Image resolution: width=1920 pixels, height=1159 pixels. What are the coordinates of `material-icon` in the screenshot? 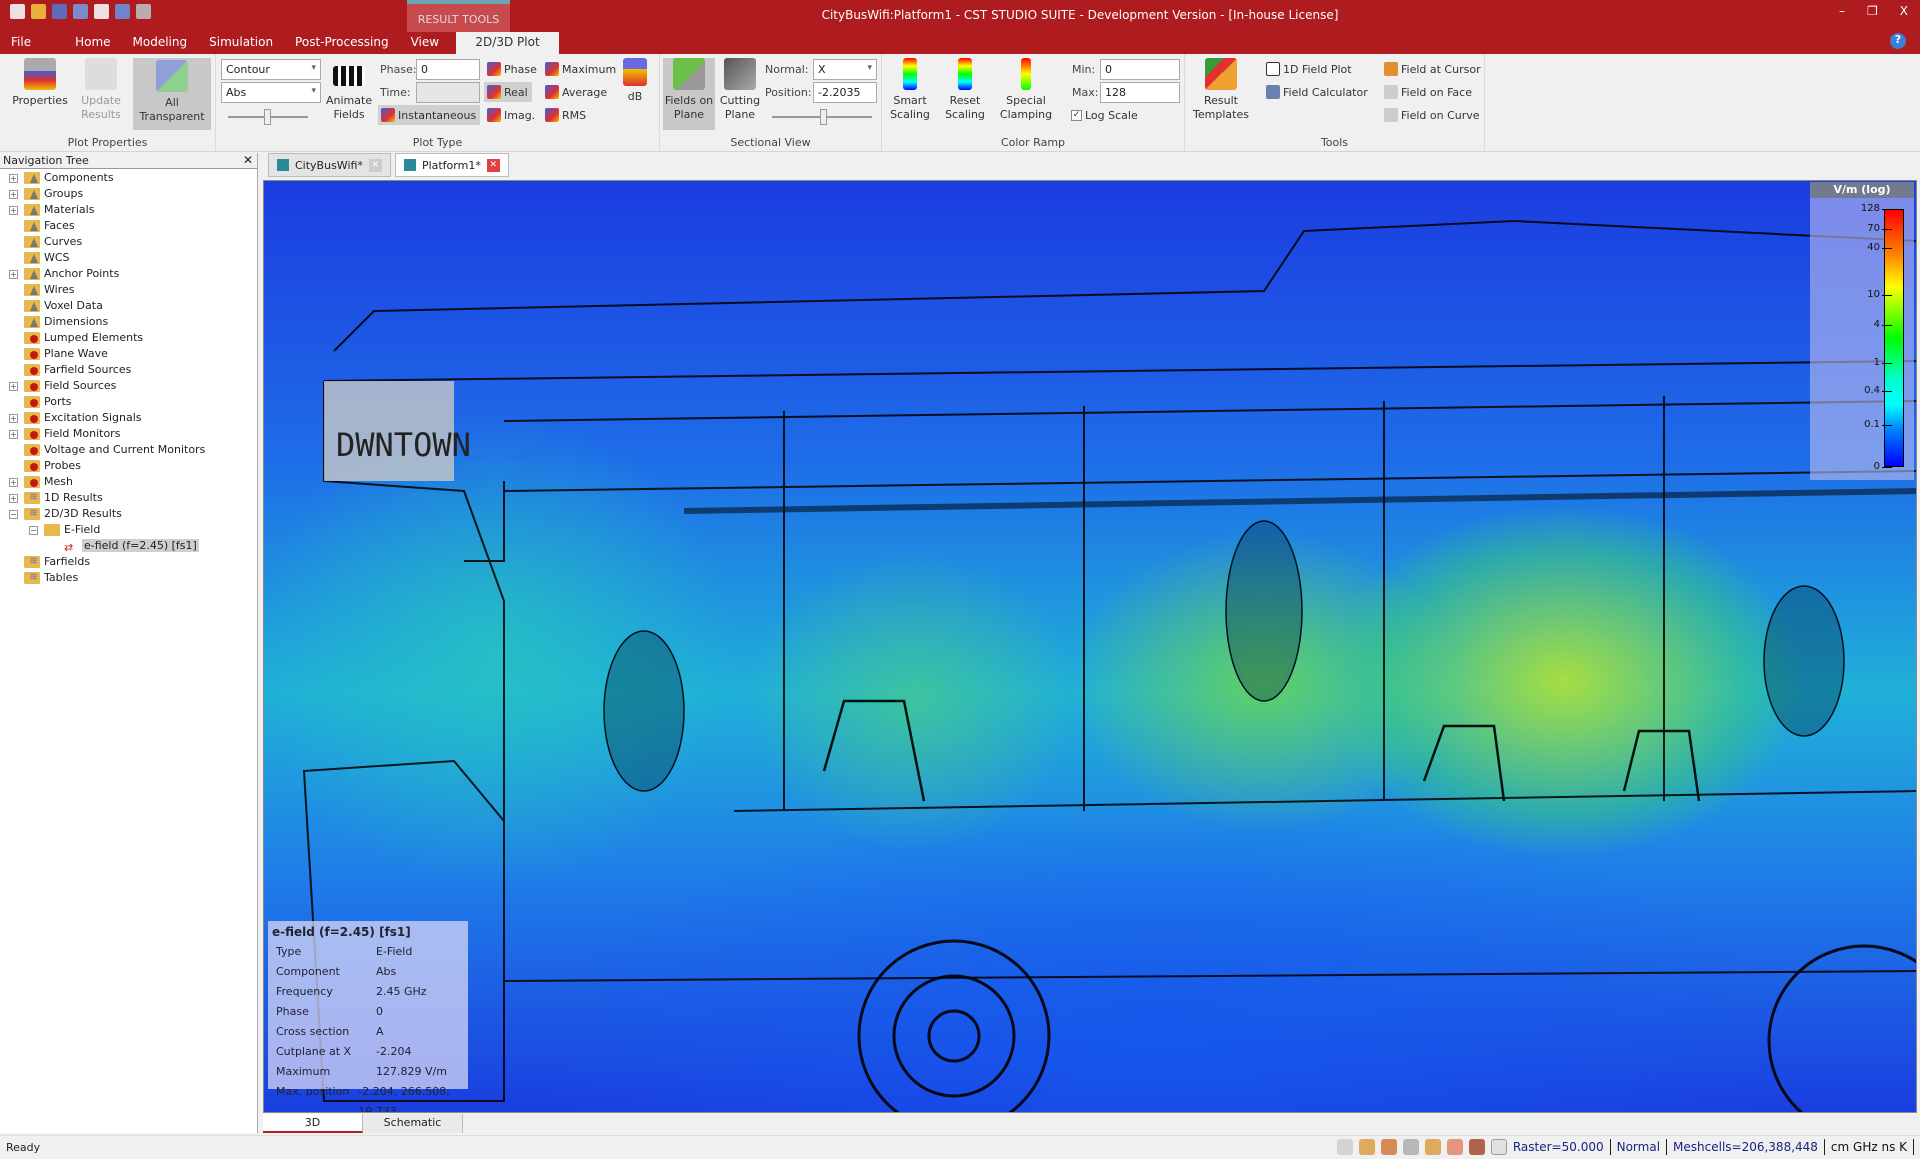 It's located at (1476, 1147).